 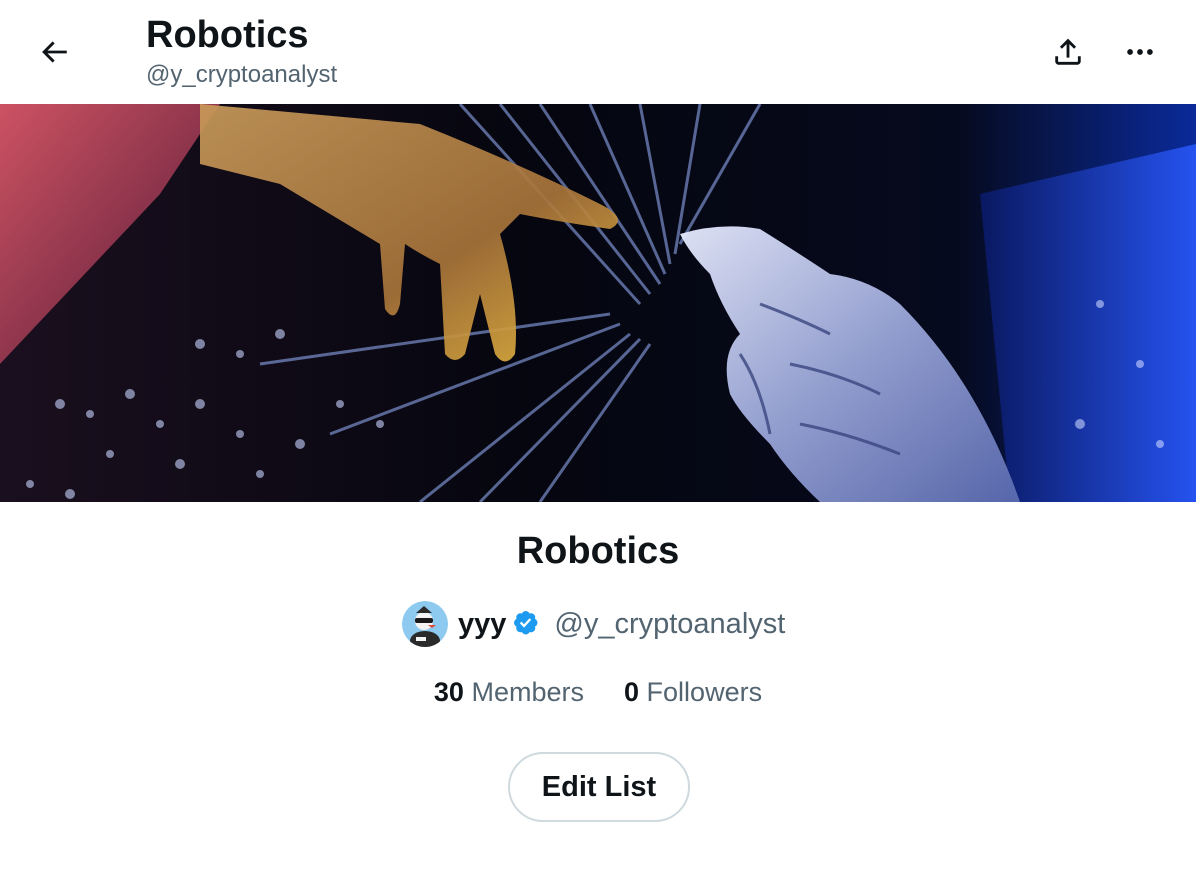 I want to click on header-title: Robotics, so click(x=227, y=35).